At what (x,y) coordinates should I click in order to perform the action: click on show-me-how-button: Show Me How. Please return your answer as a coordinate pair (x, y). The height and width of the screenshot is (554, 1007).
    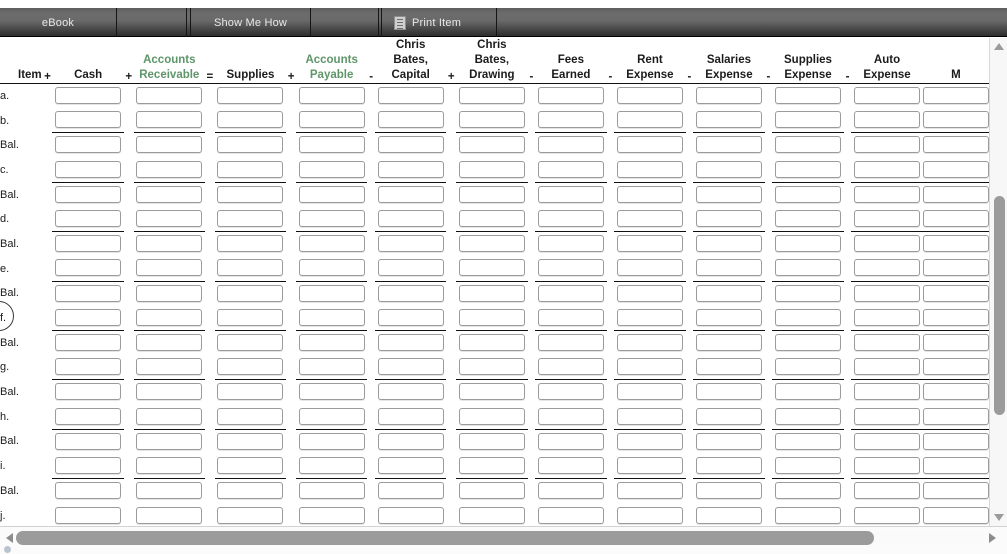
    Looking at the image, I should click on (251, 22).